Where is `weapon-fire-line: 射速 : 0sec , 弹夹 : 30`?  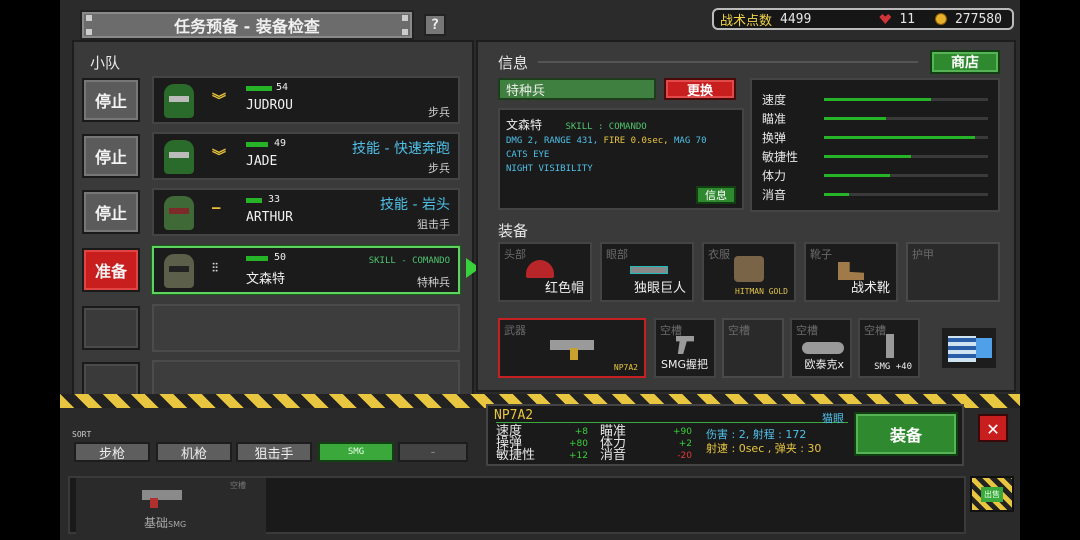
weapon-fire-line: 射速 : 0sec , 弹夹 : 30 is located at coordinates (764, 448).